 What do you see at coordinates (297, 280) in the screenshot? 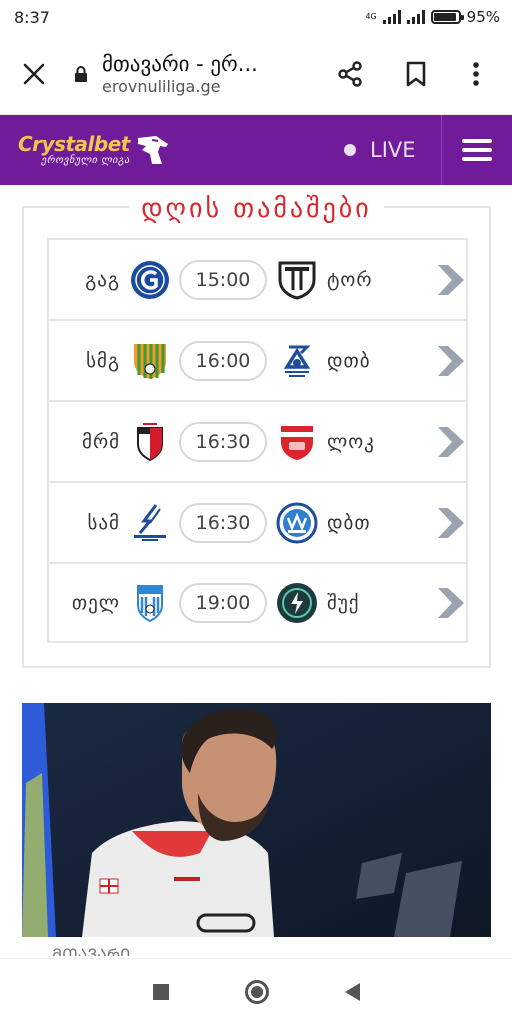
I see `torpedo-badge-icon` at bounding box center [297, 280].